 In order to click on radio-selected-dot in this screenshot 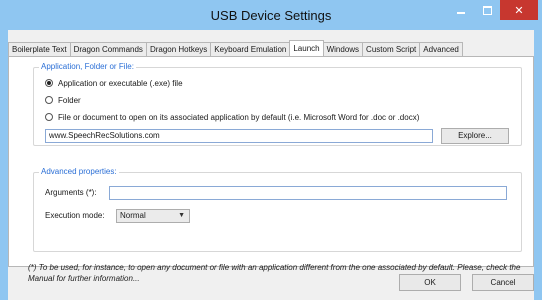, I will do `click(49, 83)`.